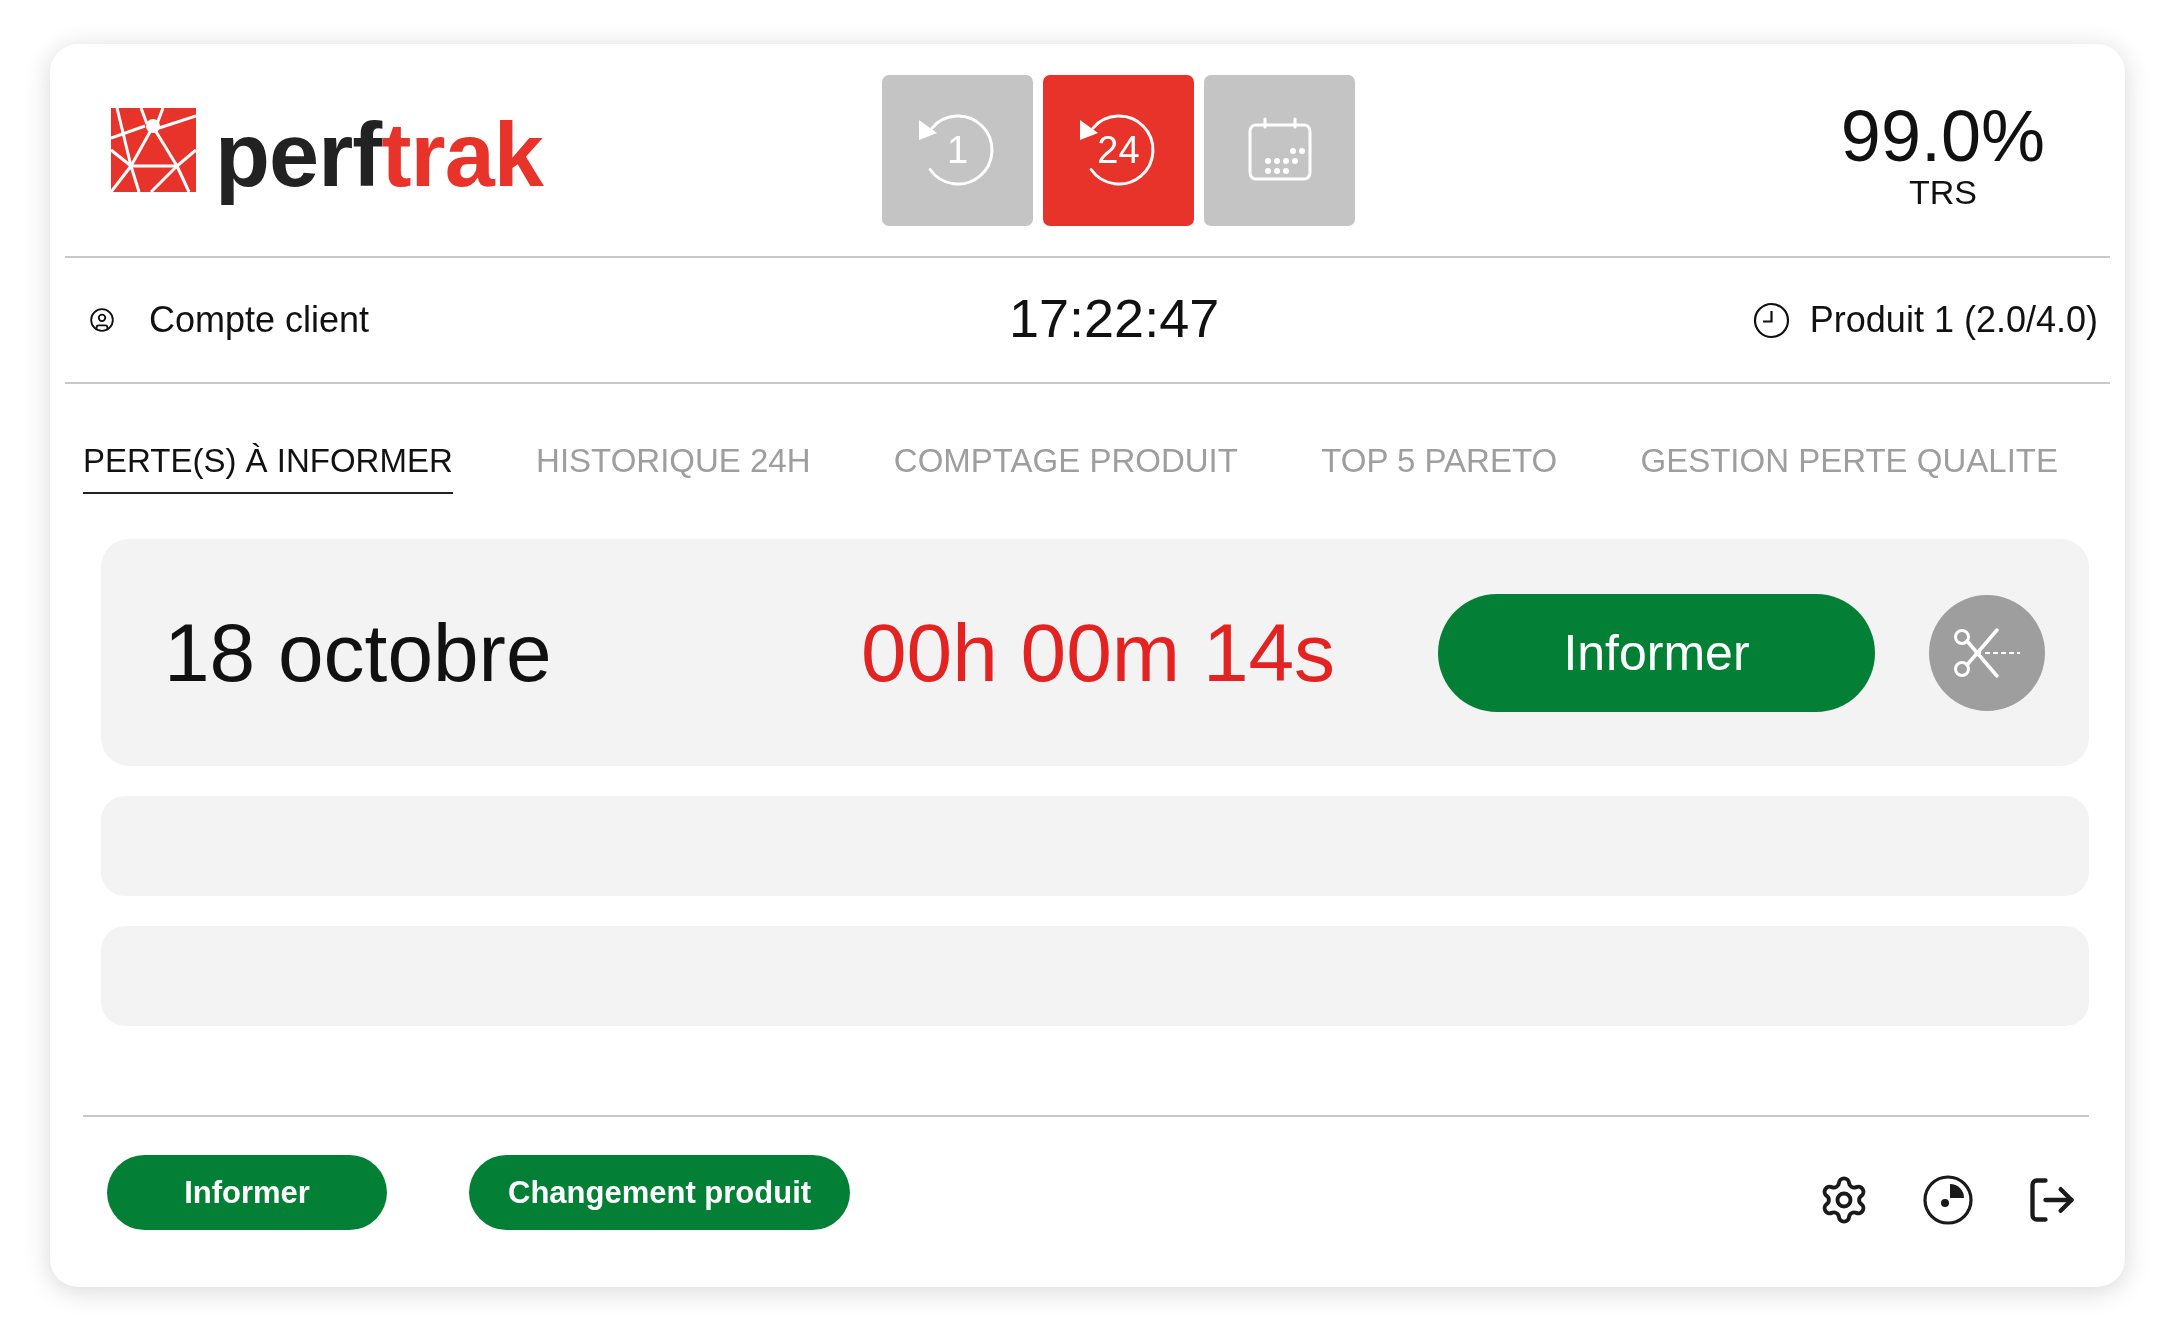 The image size is (2174, 1340). Describe the element at coordinates (1771, 320) in the screenshot. I see `clock-icon` at that location.